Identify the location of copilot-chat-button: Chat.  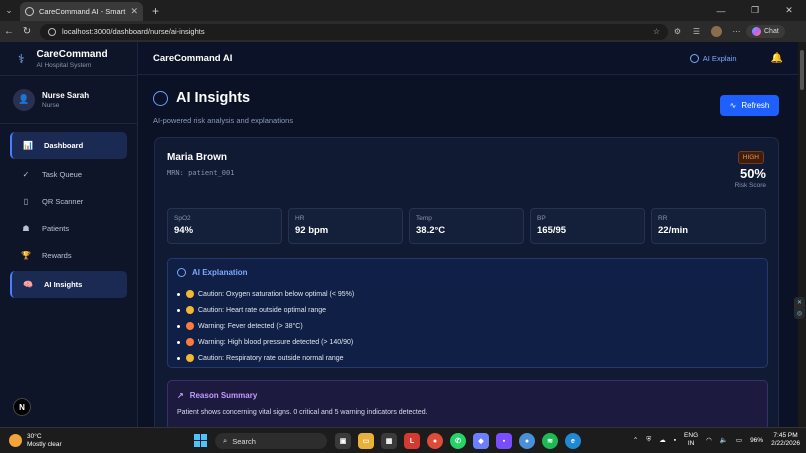
(765, 31).